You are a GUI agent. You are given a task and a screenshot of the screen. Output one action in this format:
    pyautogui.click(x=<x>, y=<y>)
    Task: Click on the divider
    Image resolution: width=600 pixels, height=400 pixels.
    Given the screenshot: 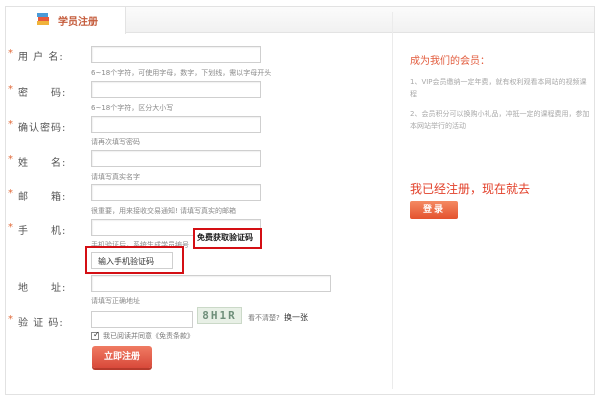 What is the action you would take?
    pyautogui.click(x=392, y=200)
    